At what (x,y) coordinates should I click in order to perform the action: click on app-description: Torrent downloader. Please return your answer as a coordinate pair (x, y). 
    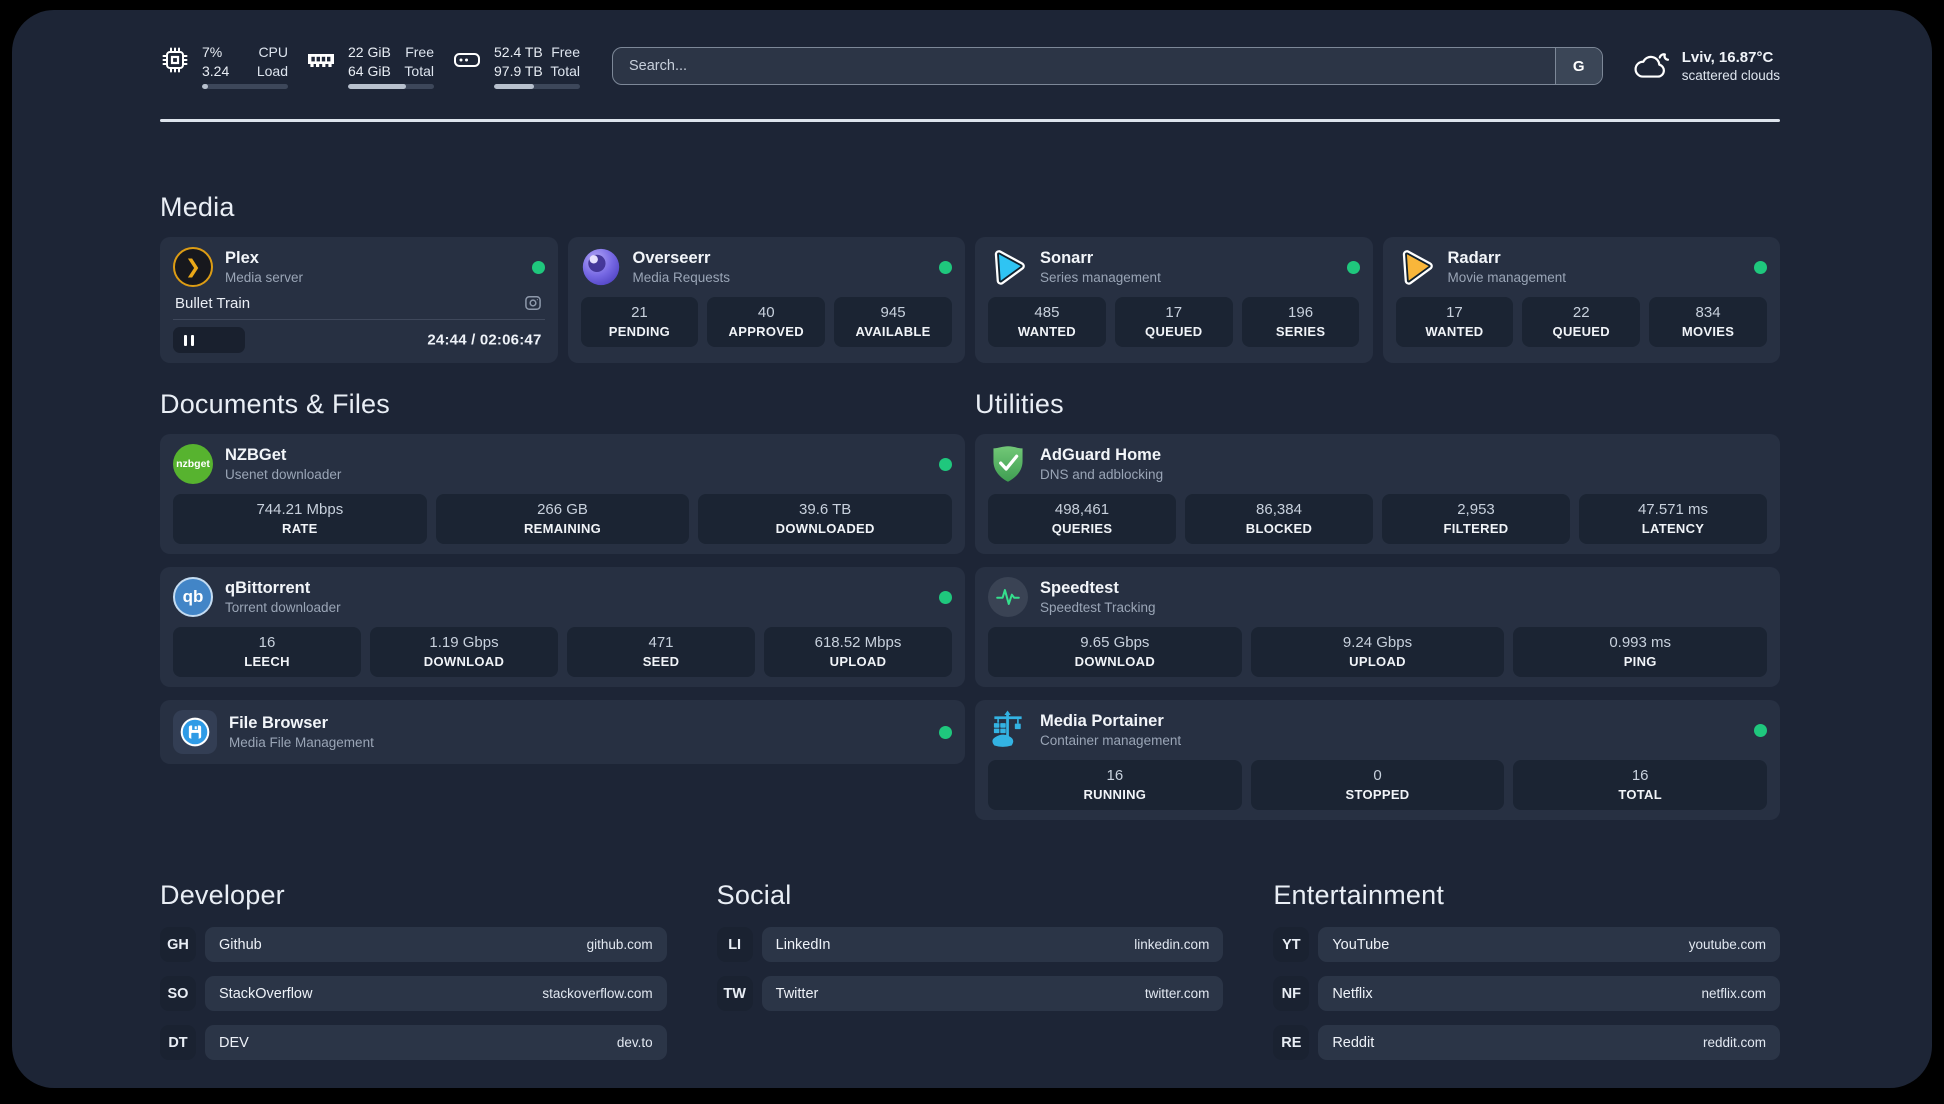
    Looking at the image, I should click on (283, 607).